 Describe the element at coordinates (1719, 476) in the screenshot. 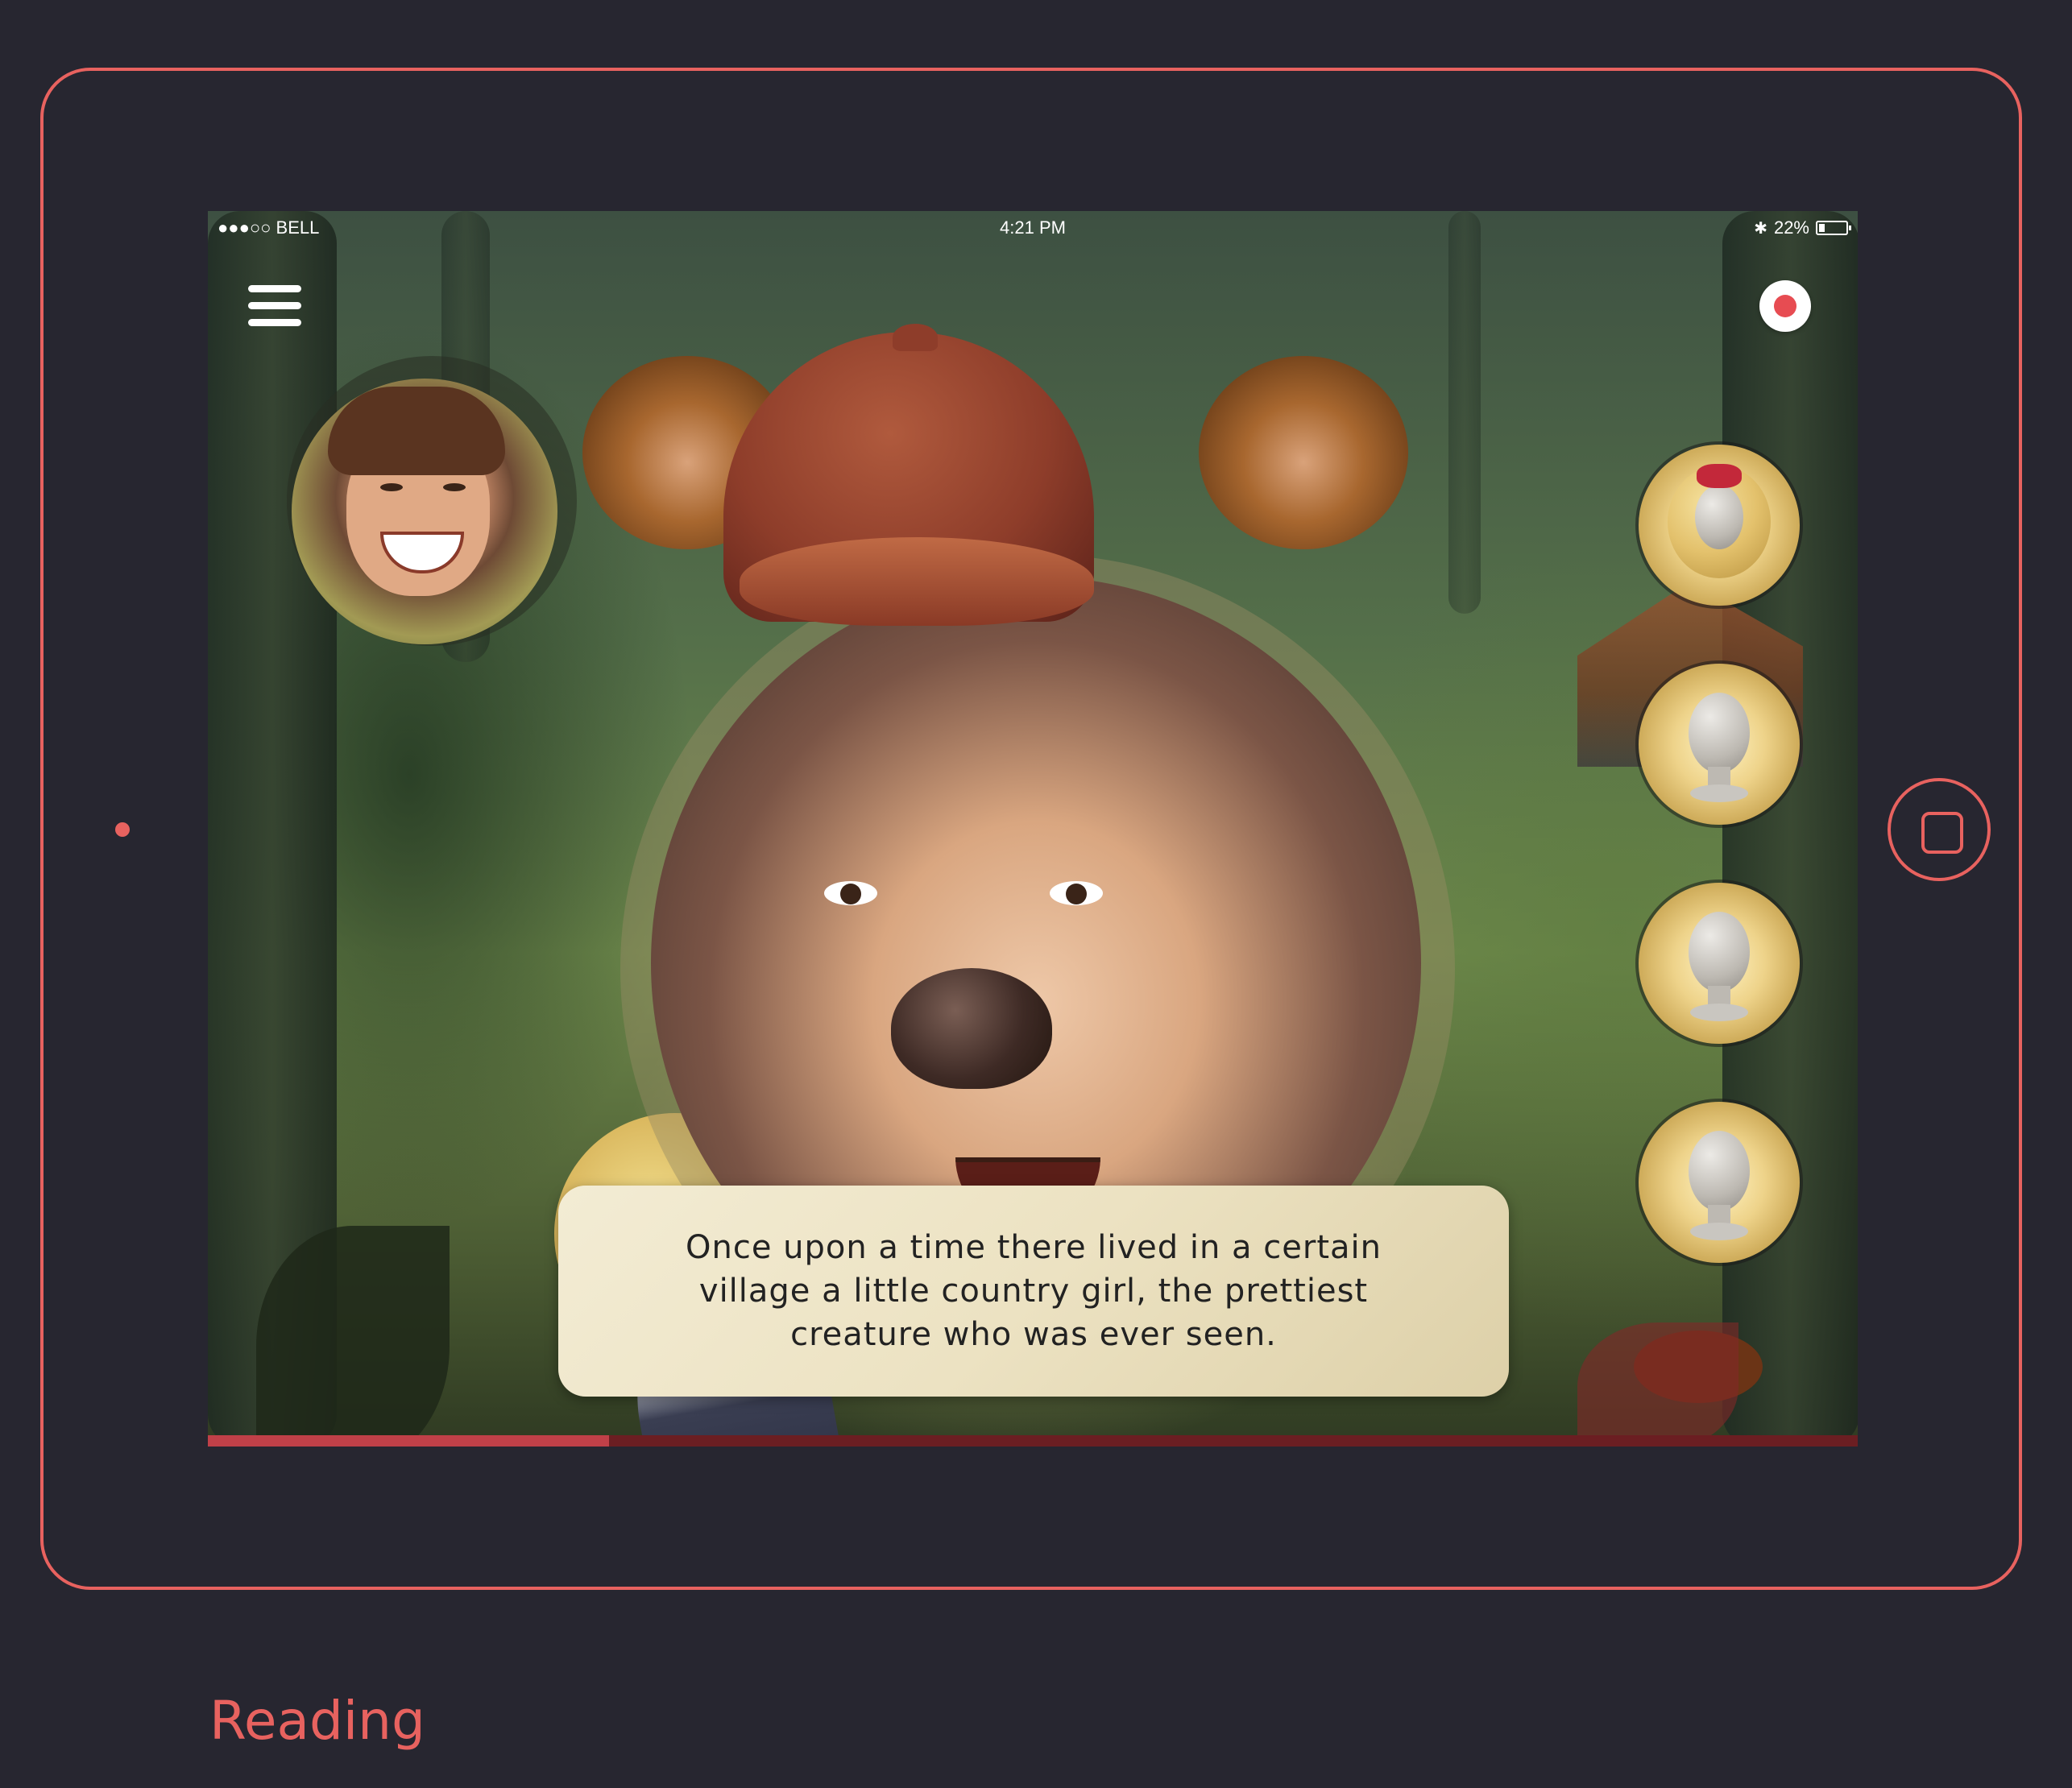

I see `red-bow-icon` at that location.